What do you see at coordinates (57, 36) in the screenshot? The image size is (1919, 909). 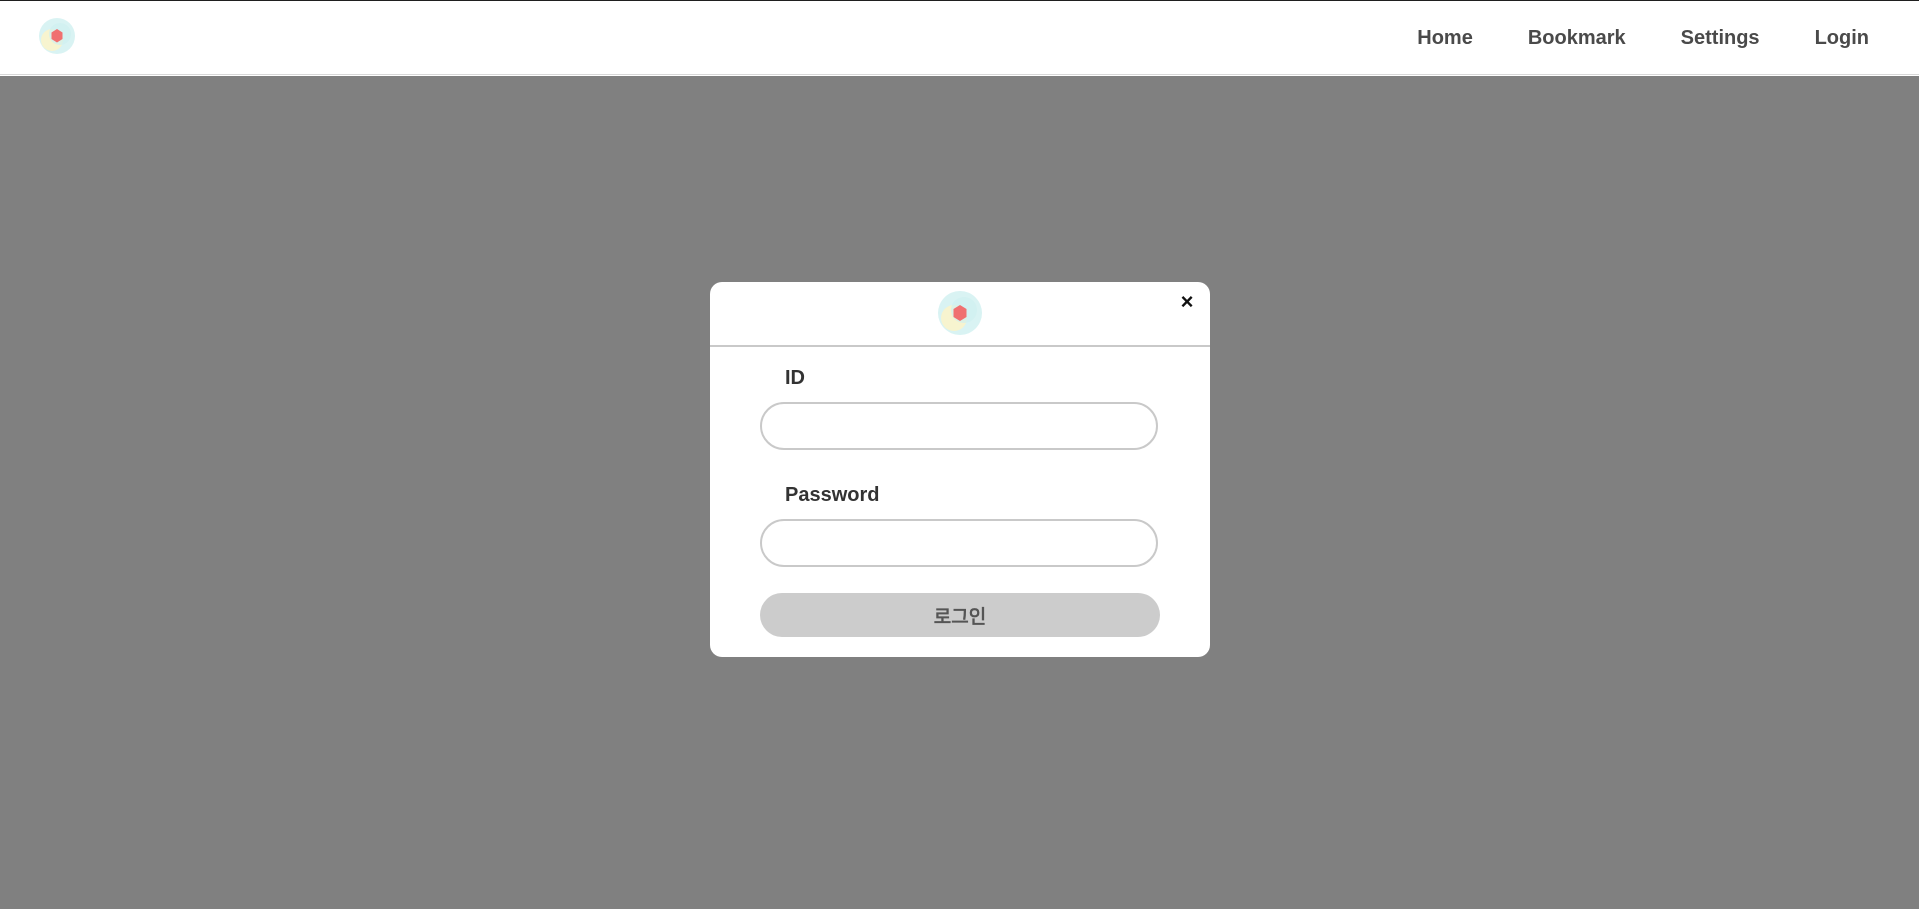 I see `logo-icon` at bounding box center [57, 36].